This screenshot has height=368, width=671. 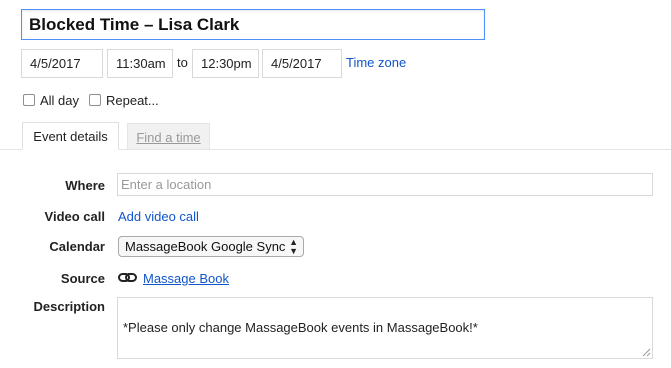 What do you see at coordinates (302, 63) in the screenshot?
I see `end-date-input: 4/5/2017` at bounding box center [302, 63].